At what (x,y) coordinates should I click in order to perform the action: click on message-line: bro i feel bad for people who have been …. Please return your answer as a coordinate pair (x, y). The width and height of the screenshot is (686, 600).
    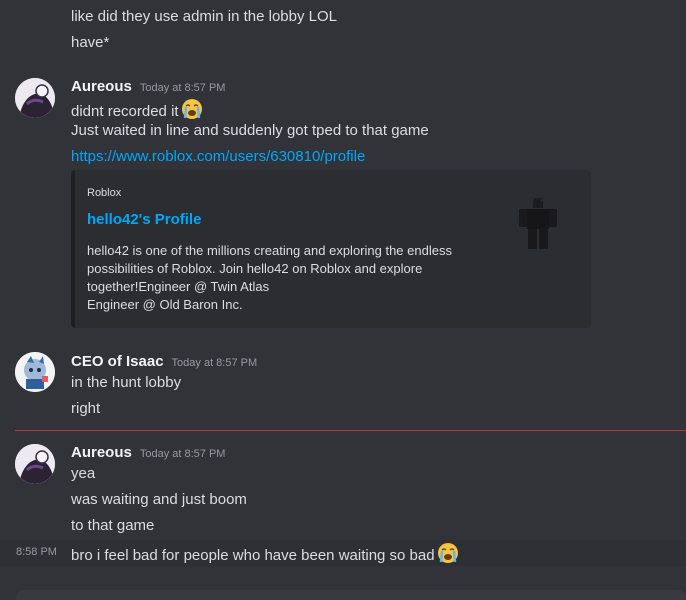
    Looking at the image, I should click on (265, 556).